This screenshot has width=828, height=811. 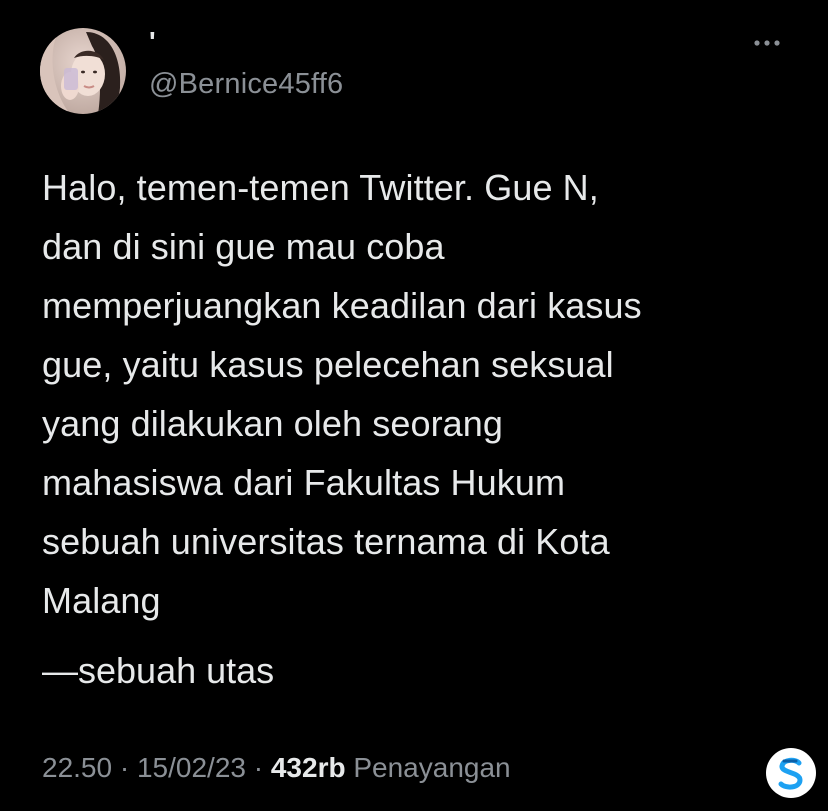 I want to click on tweet-meta: 22.50 · 15/02/23 · 432rb Penayangan, so click(x=276, y=768).